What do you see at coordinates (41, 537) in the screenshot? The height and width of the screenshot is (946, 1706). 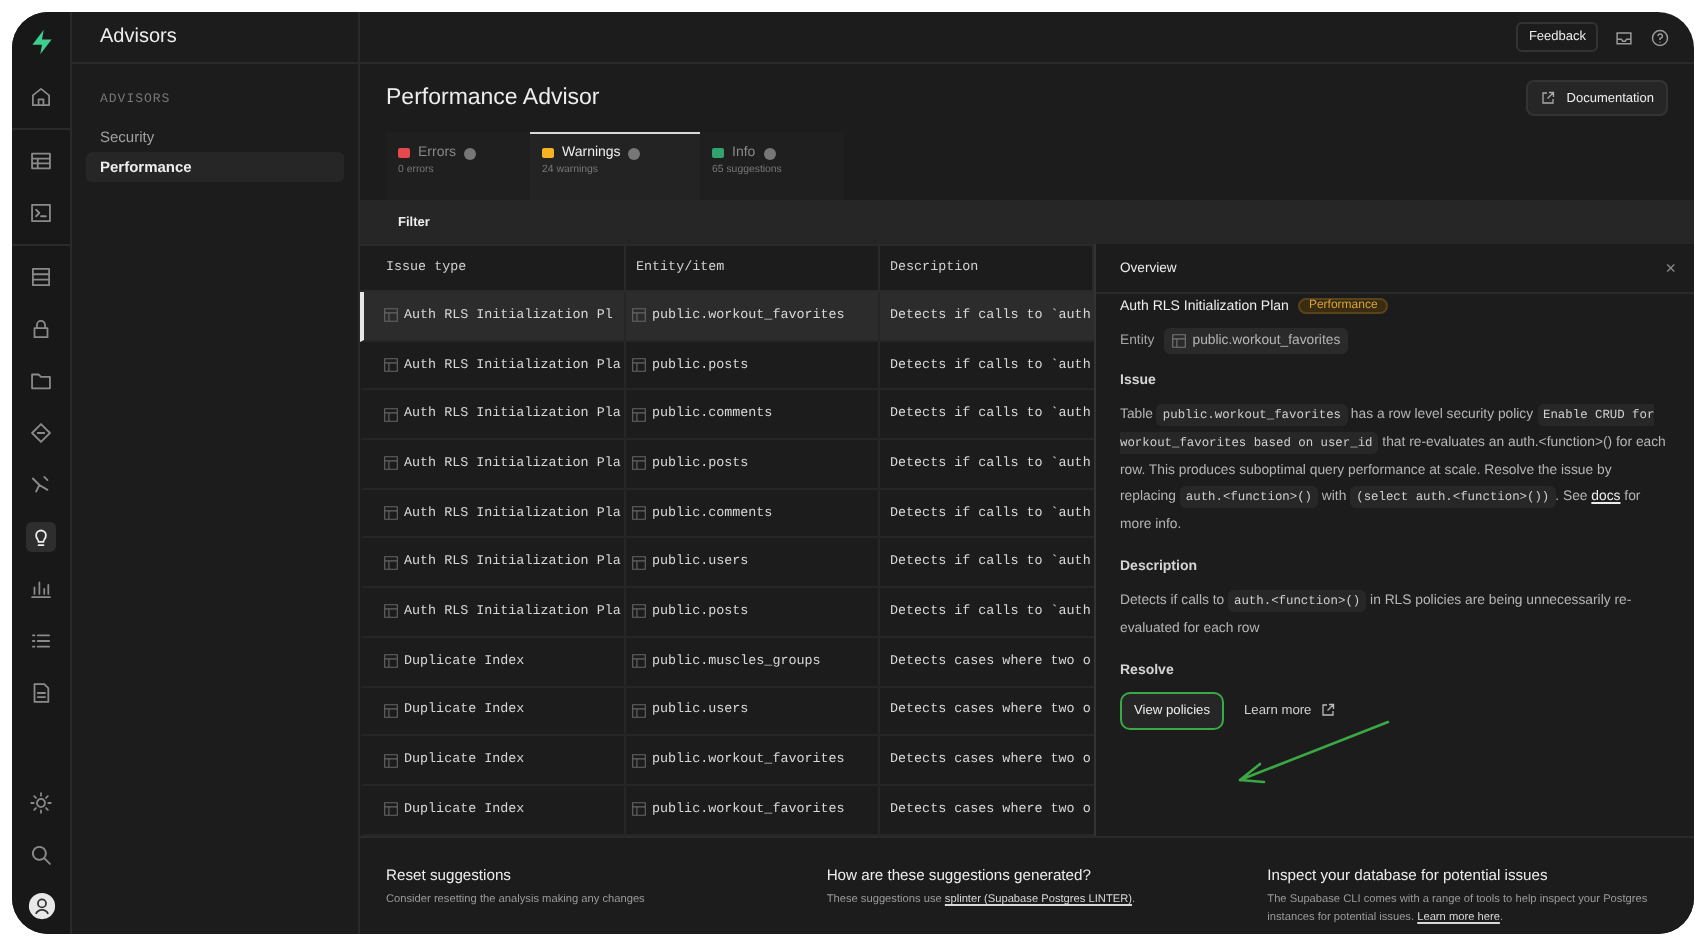 I see `lightbulb-icon` at bounding box center [41, 537].